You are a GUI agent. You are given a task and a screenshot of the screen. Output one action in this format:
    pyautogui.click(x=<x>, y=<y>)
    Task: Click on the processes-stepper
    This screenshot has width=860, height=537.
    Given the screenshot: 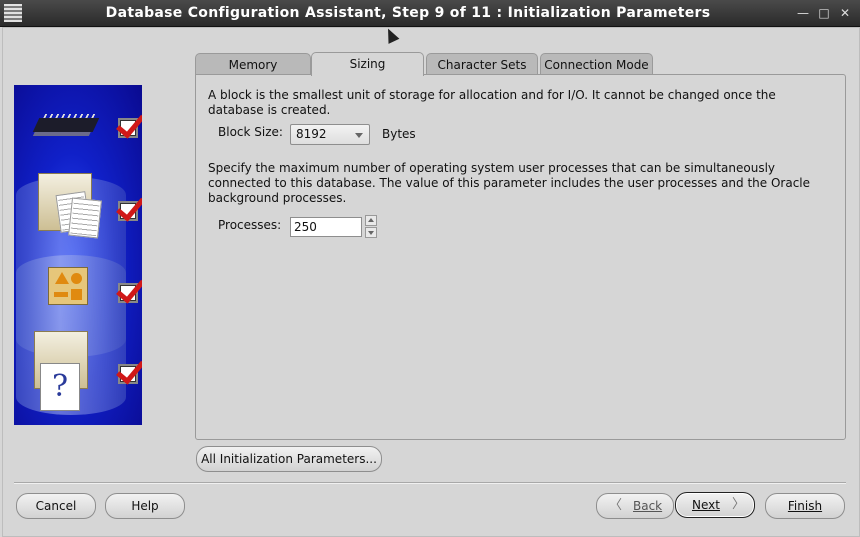 What is the action you would take?
    pyautogui.click(x=371, y=226)
    